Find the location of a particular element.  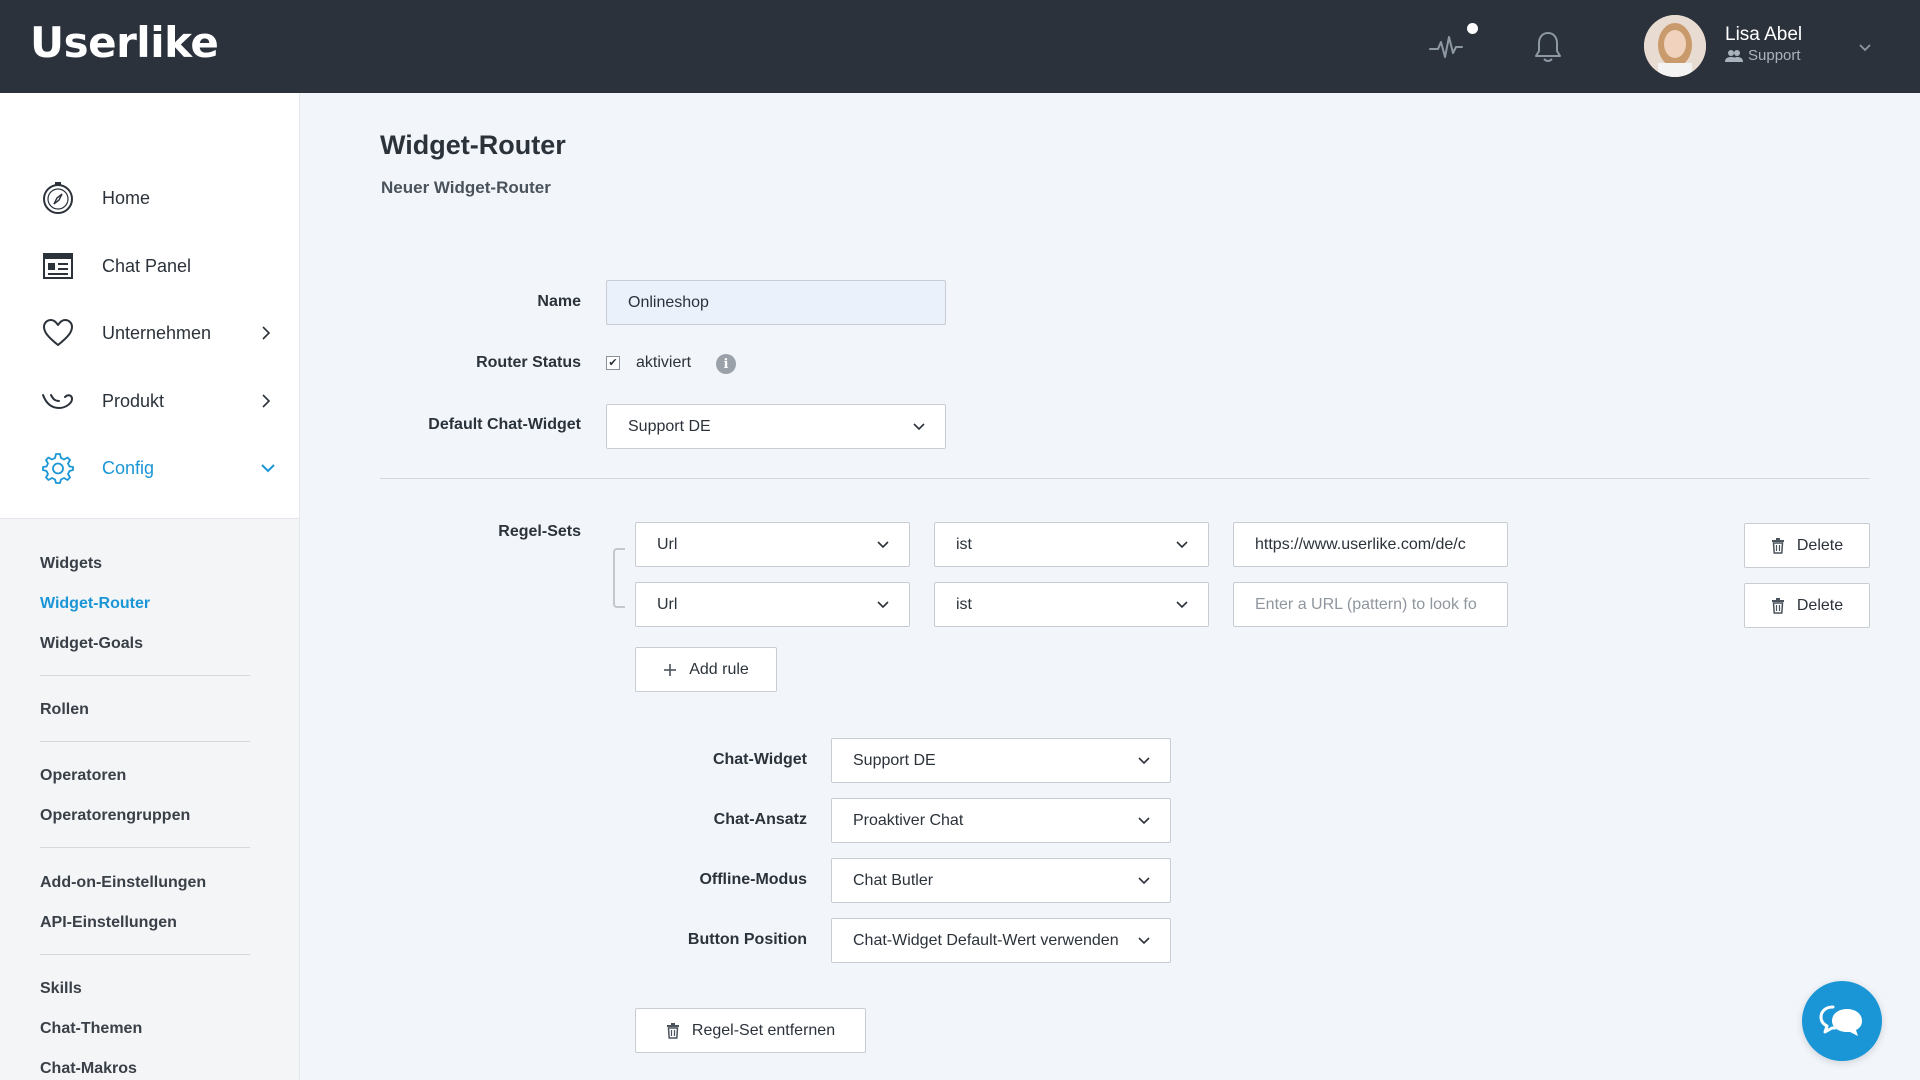

sidebar-subitem-widgets: Widgets is located at coordinates (71, 564).